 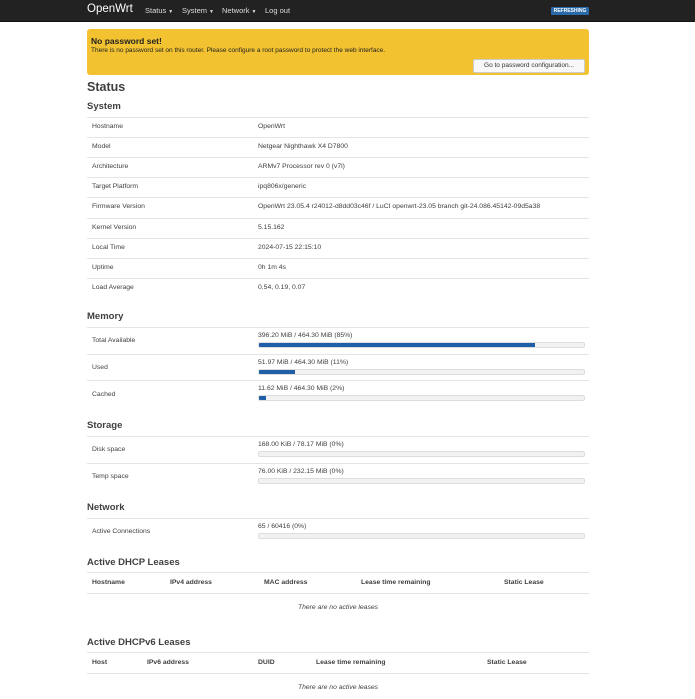 What do you see at coordinates (290, 247) in the screenshot?
I see `row-value: 2024-07-15 22:15:10` at bounding box center [290, 247].